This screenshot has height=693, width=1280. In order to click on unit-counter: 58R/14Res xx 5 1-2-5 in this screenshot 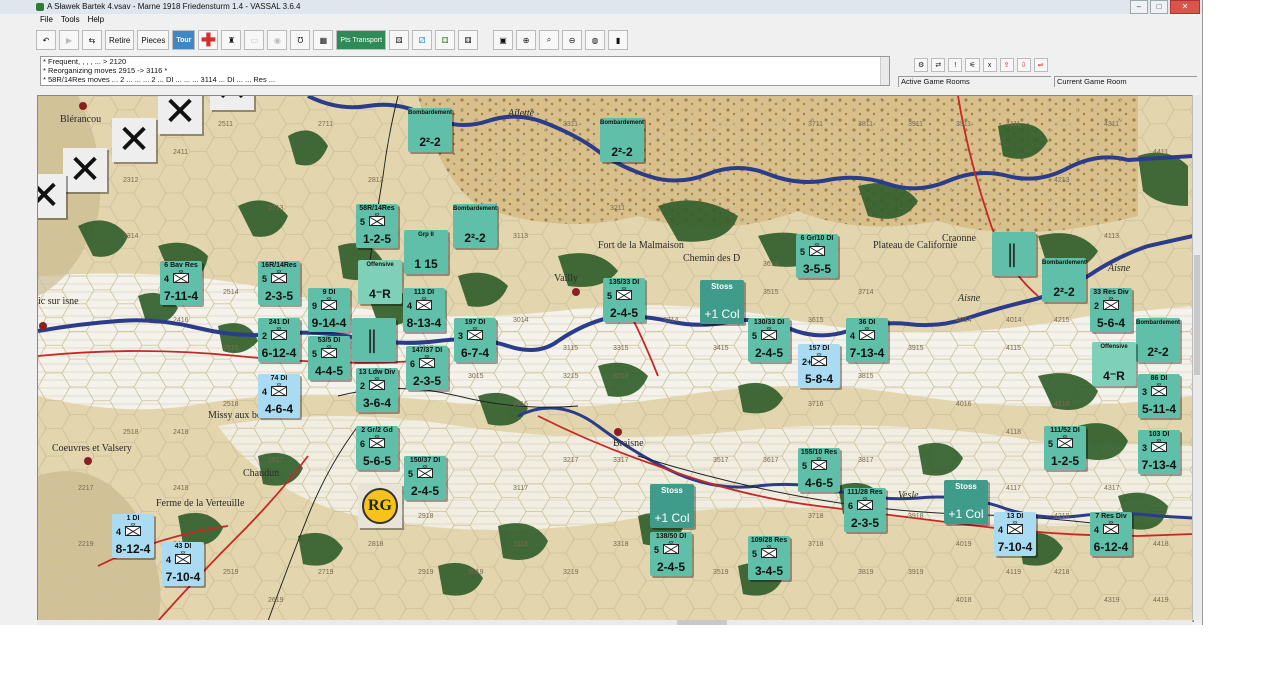, I will do `click(377, 226)`.